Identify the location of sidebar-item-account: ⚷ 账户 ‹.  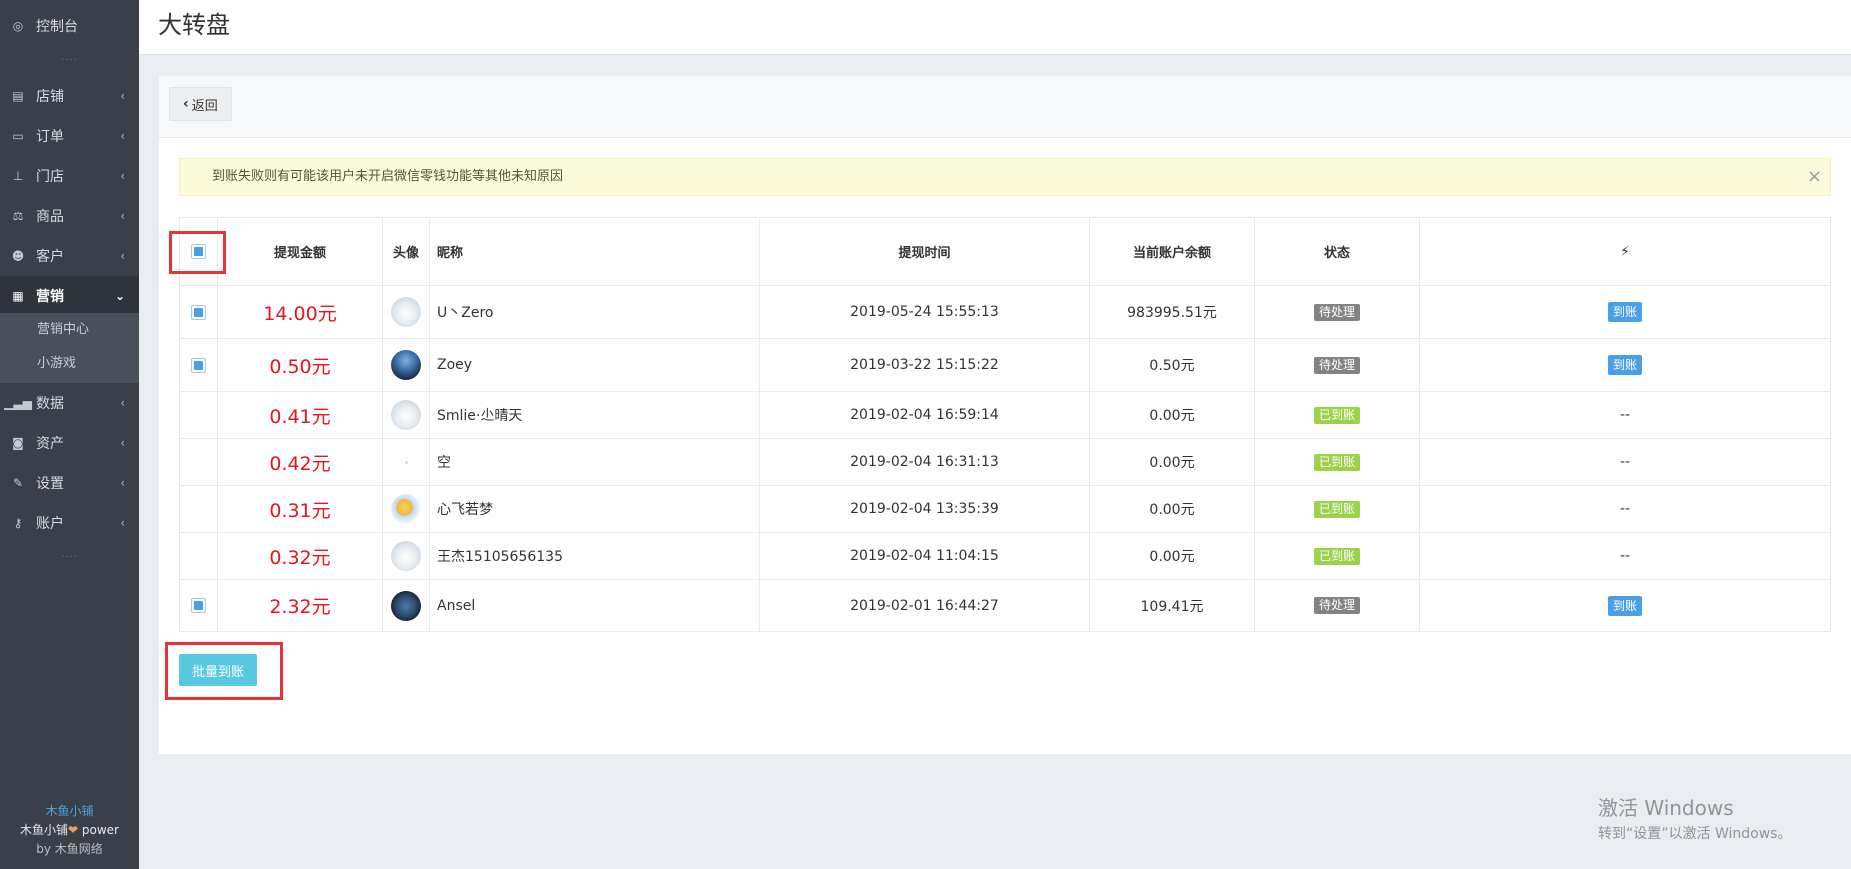
(69, 523).